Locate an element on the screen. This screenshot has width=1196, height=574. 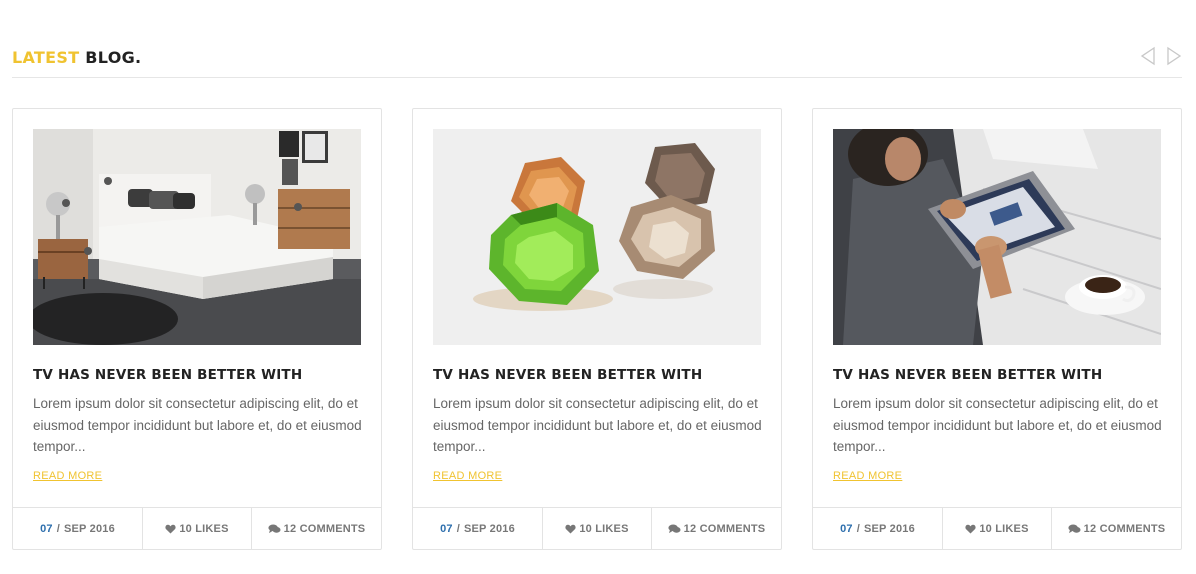
prev-arrow-icon is located at coordinates (1148, 56).